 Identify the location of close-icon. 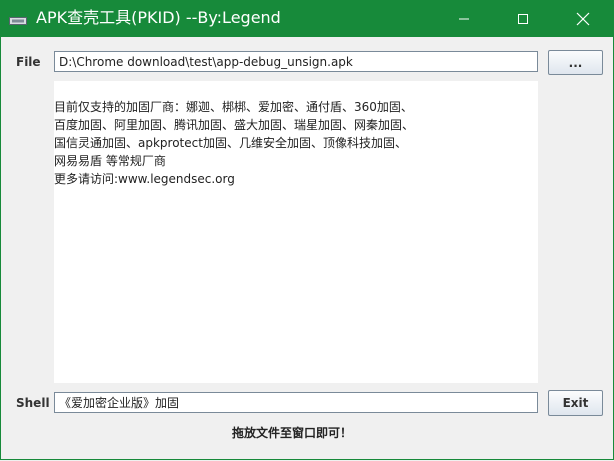
(583, 18).